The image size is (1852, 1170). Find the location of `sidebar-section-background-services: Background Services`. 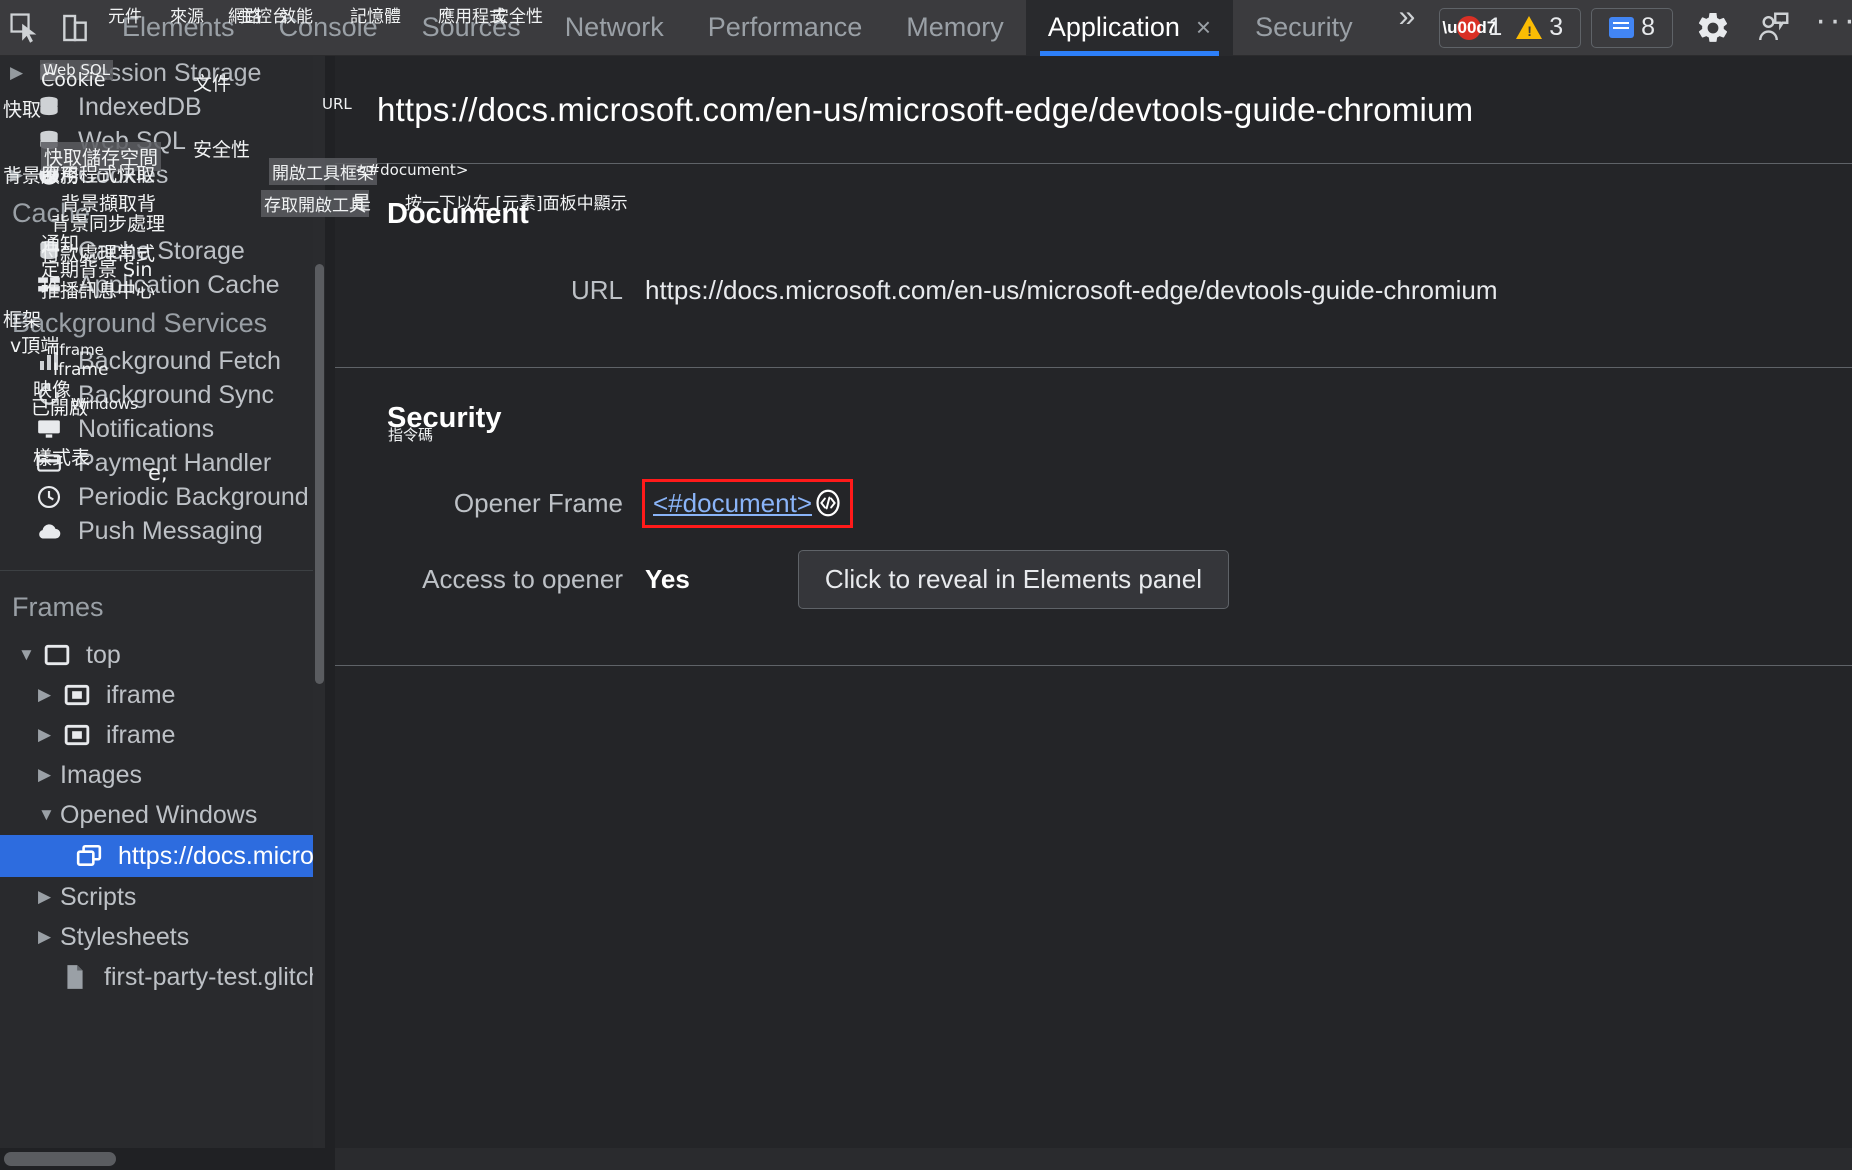

sidebar-section-background-services: Background Services is located at coordinates (140, 322).